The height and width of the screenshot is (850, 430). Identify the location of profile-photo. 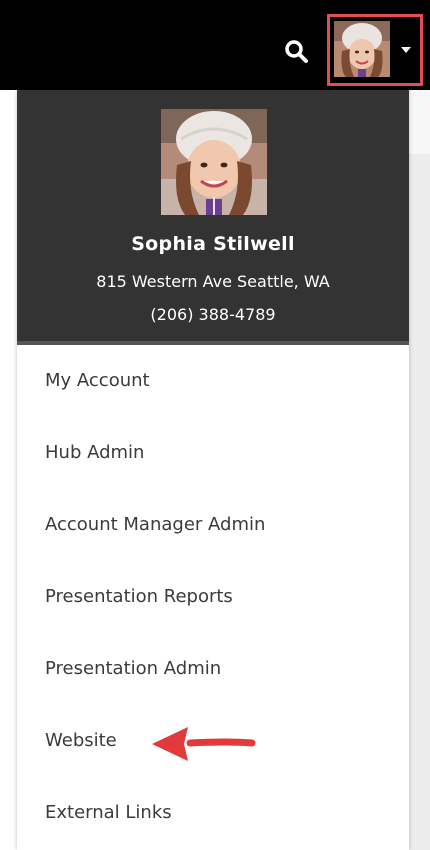
(214, 162).